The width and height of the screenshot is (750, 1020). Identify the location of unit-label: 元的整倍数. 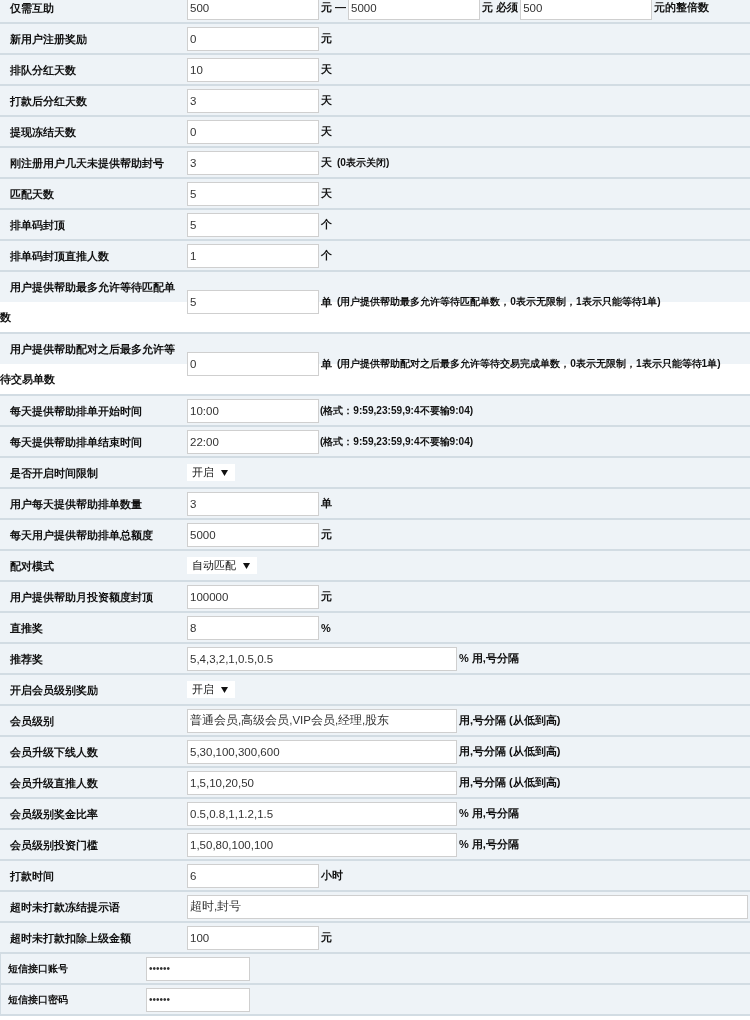
(682, 7).